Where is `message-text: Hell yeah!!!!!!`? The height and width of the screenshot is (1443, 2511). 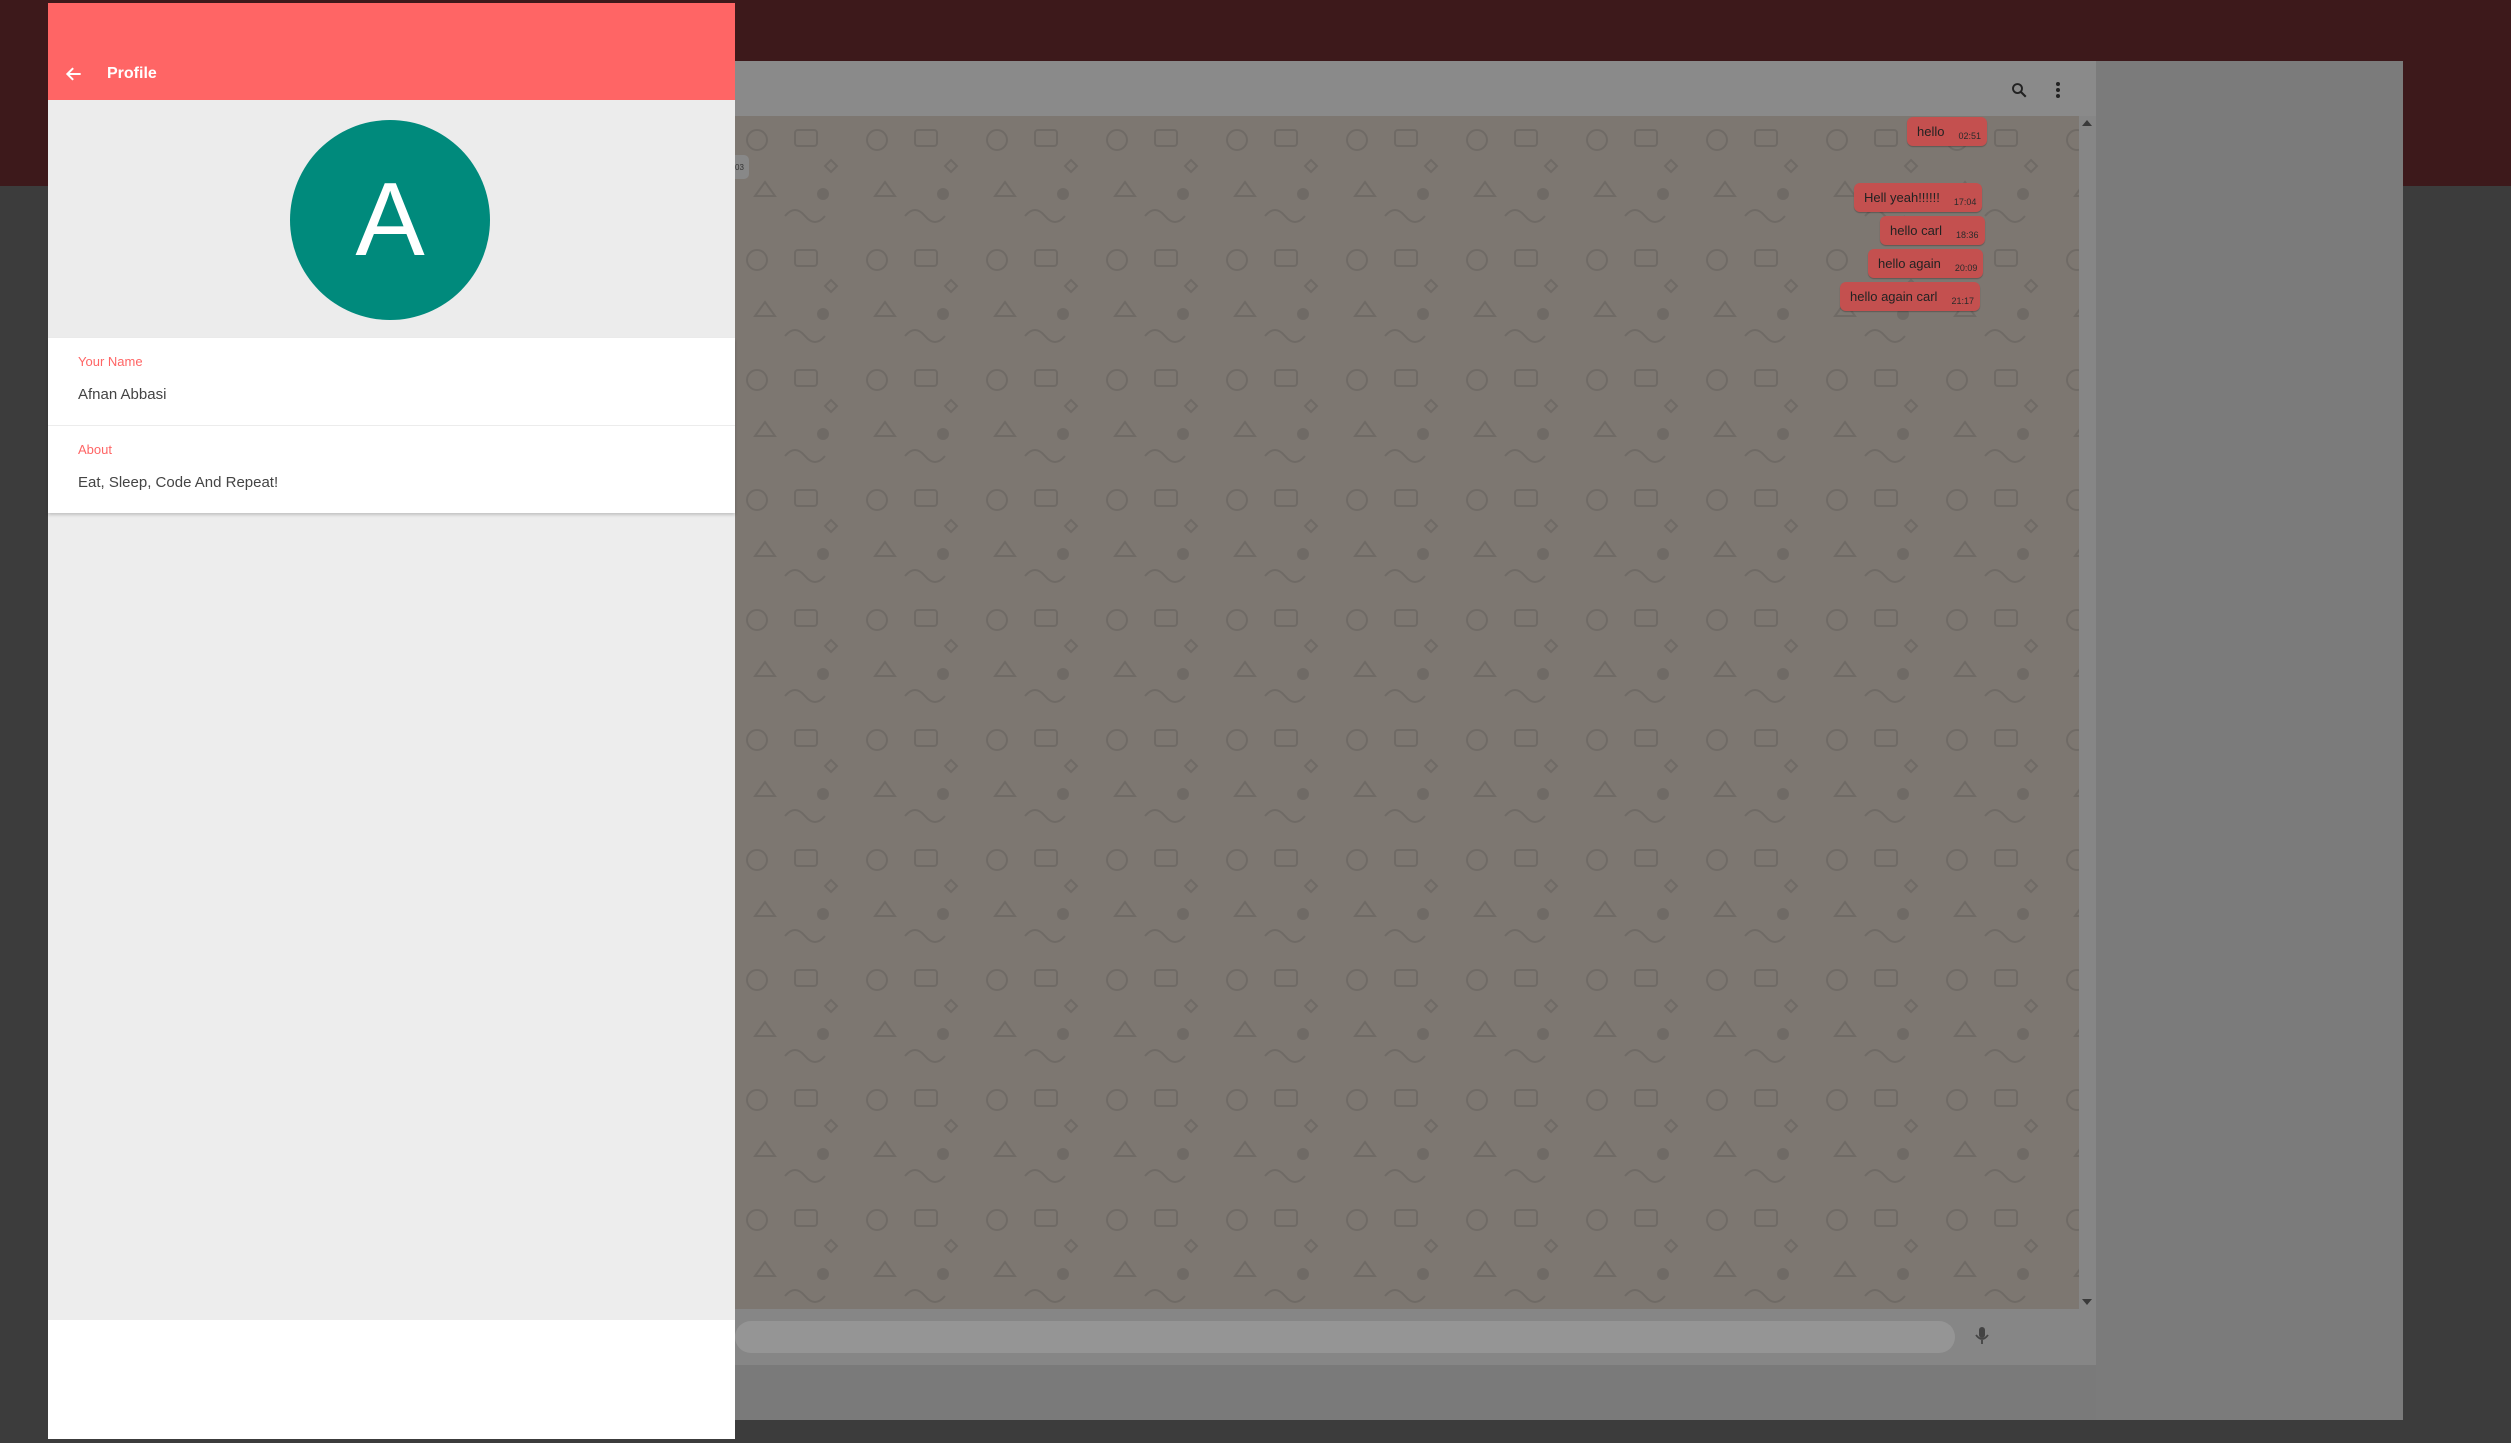 message-text: Hell yeah!!!!!! is located at coordinates (1902, 197).